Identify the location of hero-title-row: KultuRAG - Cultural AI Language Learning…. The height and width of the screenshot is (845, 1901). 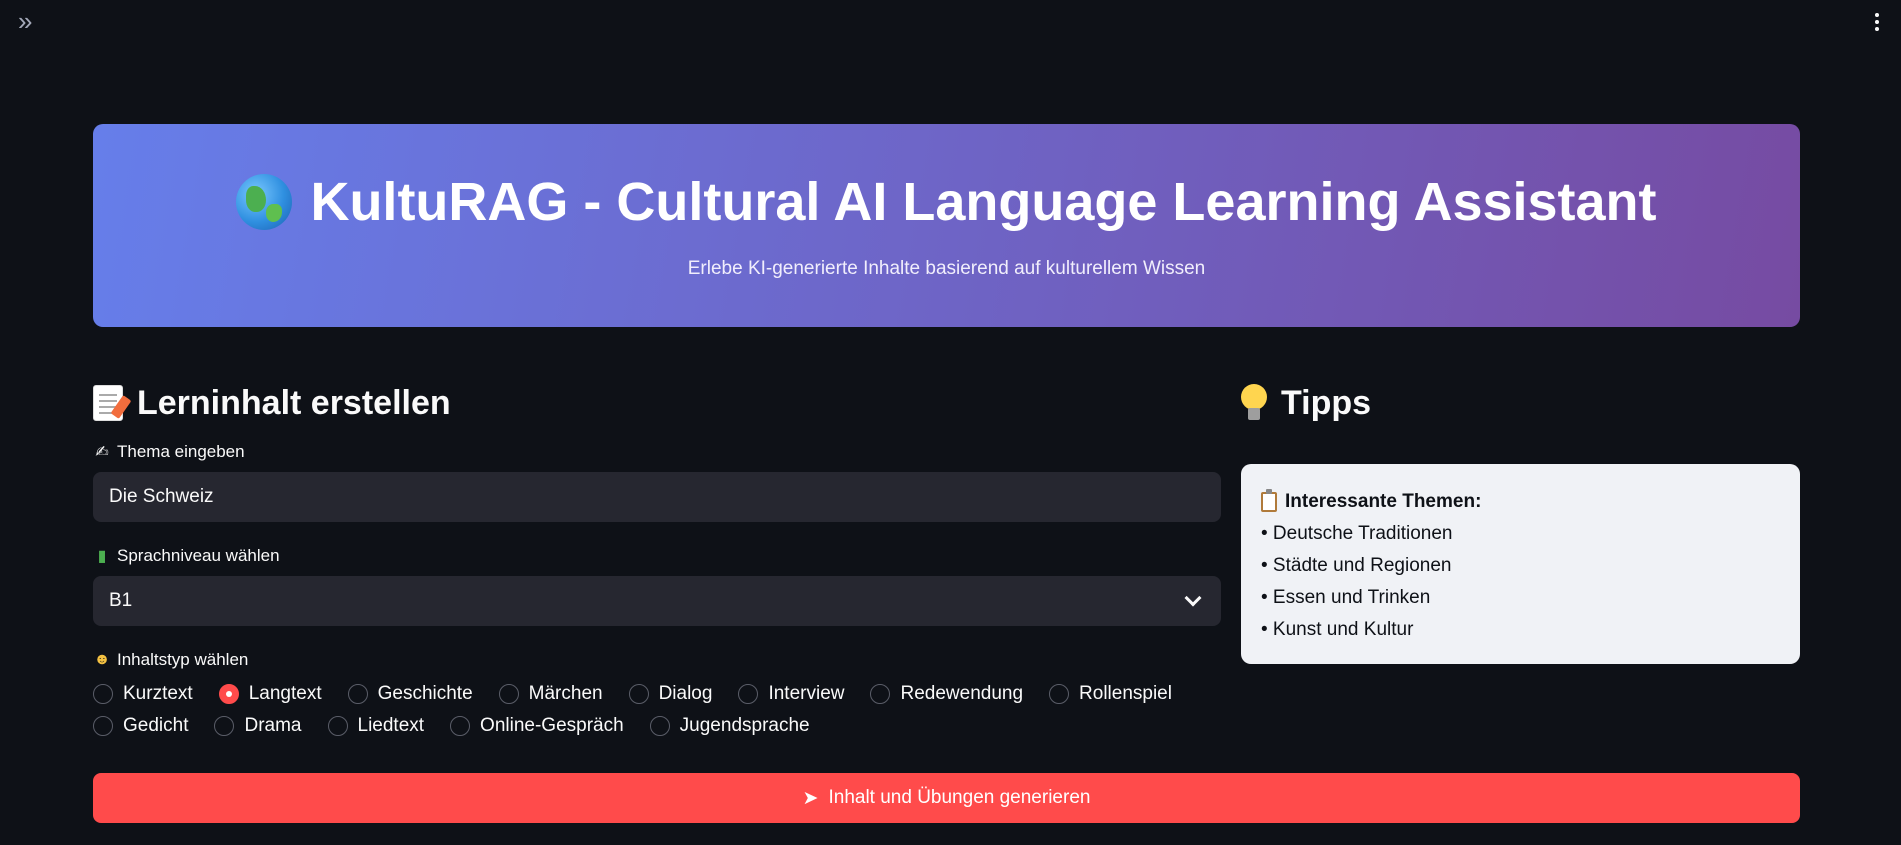
(946, 202).